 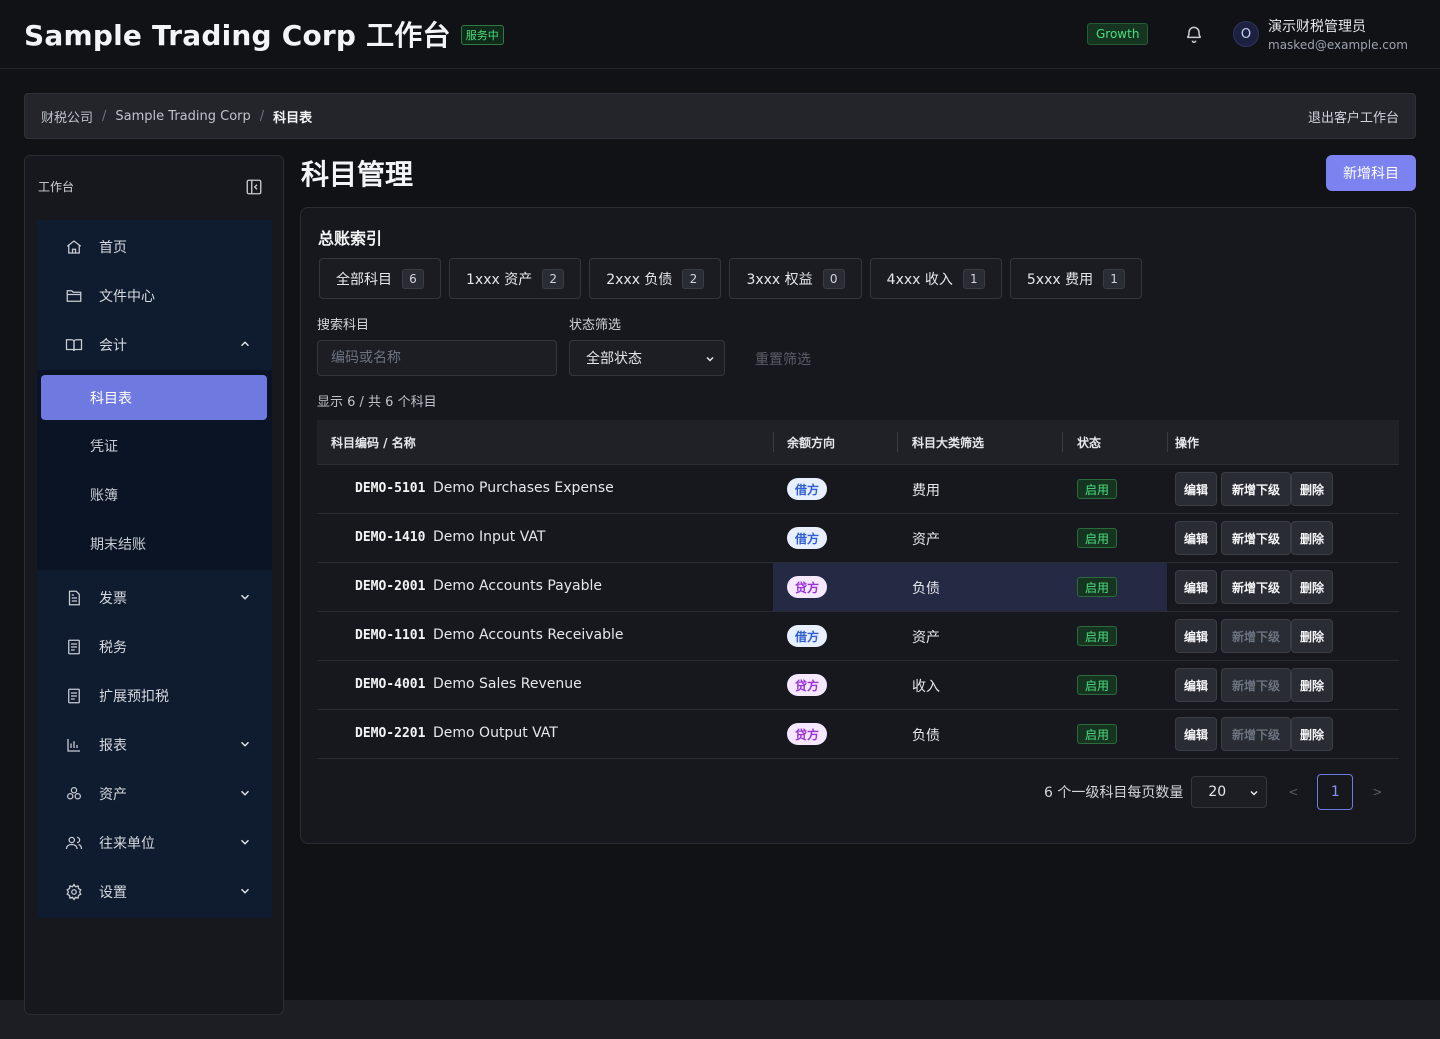 What do you see at coordinates (154, 543) in the screenshot?
I see `sidebar-item-period-close: 期末结账` at bounding box center [154, 543].